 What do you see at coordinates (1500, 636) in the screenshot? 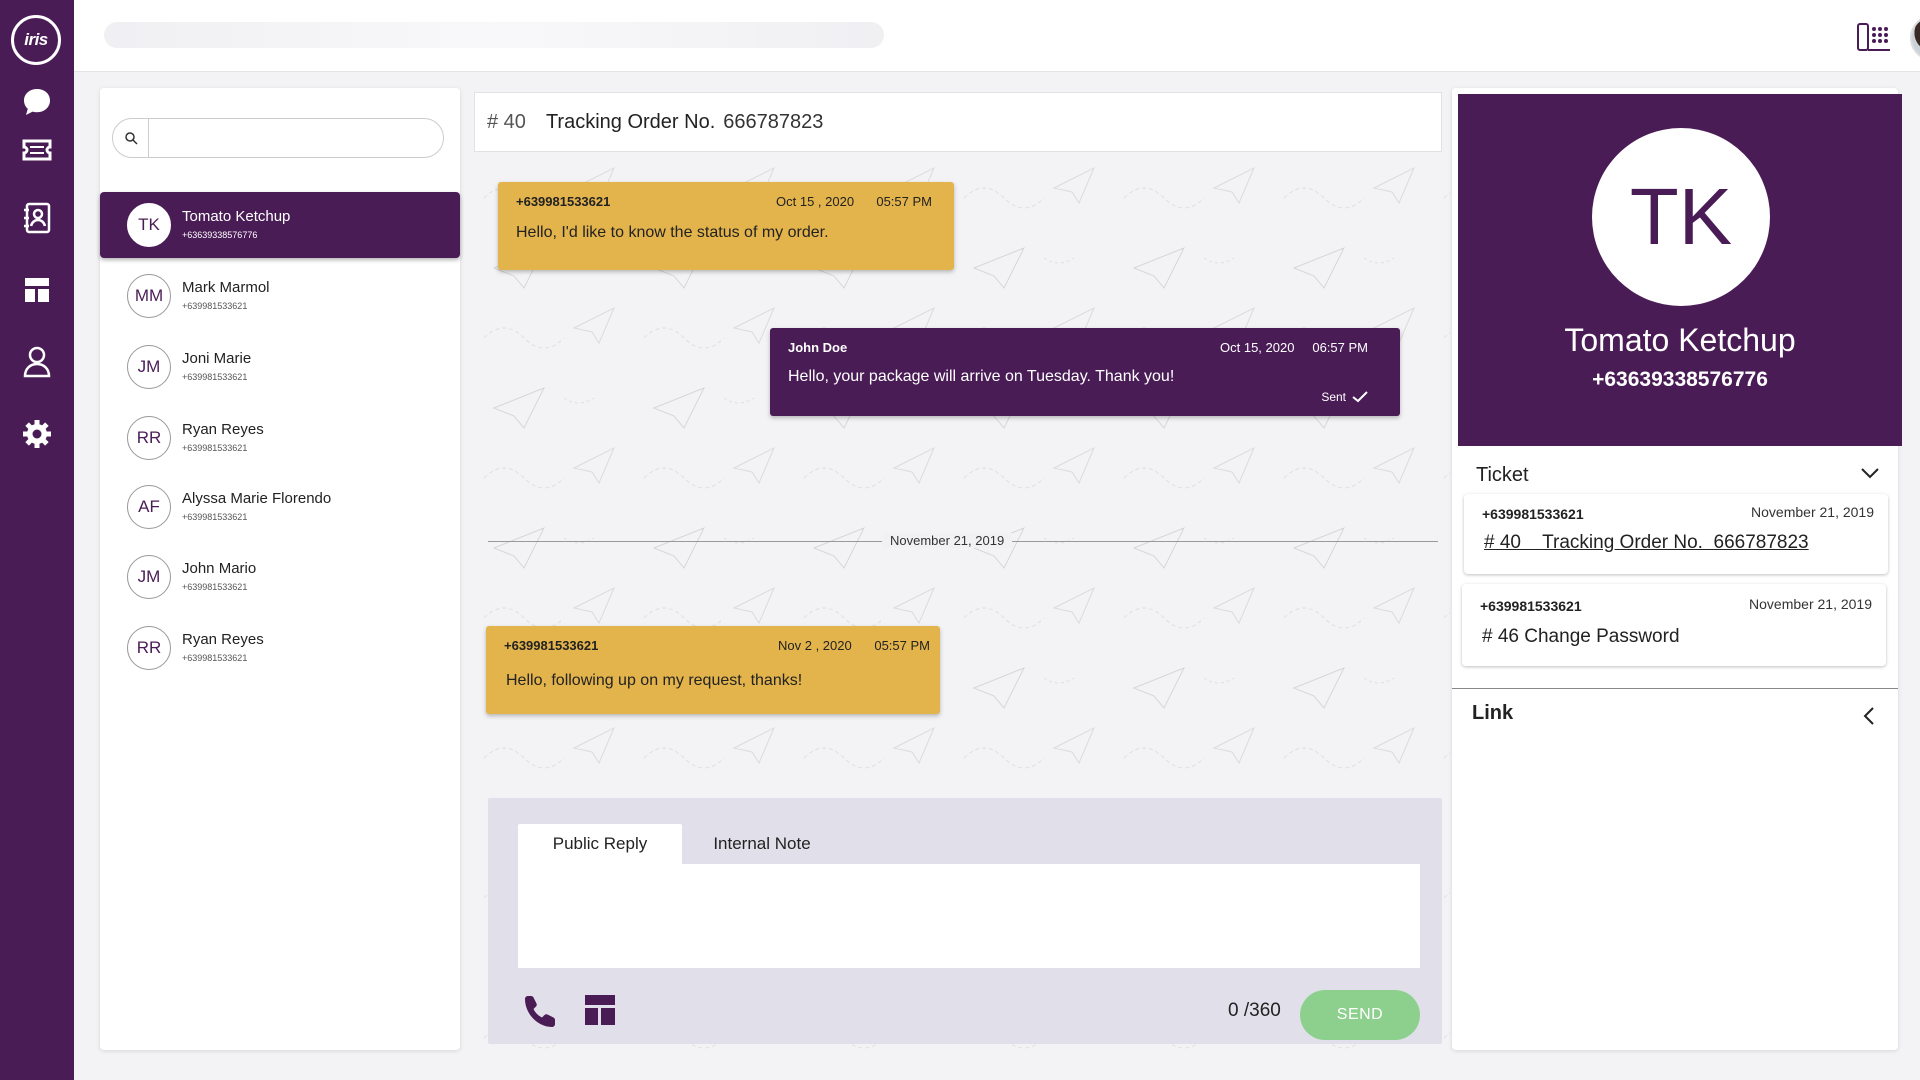
I see `ticket-number: # 46` at bounding box center [1500, 636].